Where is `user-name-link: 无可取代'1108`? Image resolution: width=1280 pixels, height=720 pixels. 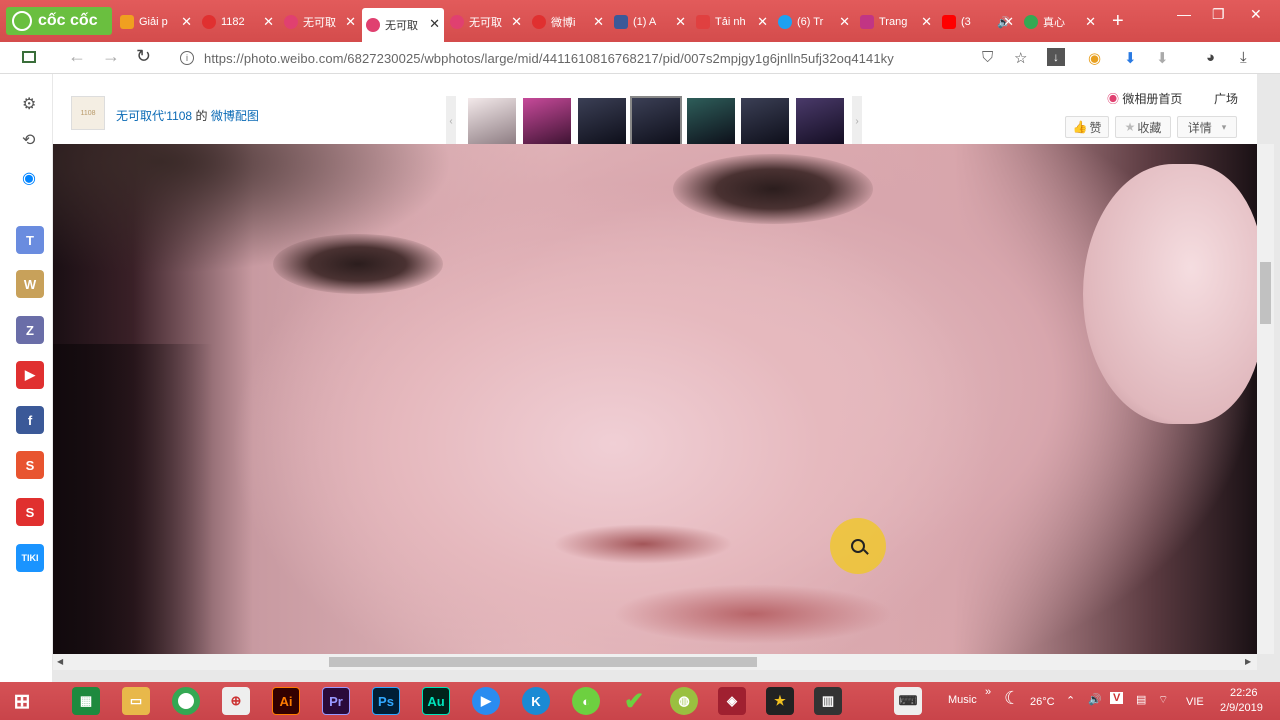 user-name-link: 无可取代'1108 is located at coordinates (154, 116).